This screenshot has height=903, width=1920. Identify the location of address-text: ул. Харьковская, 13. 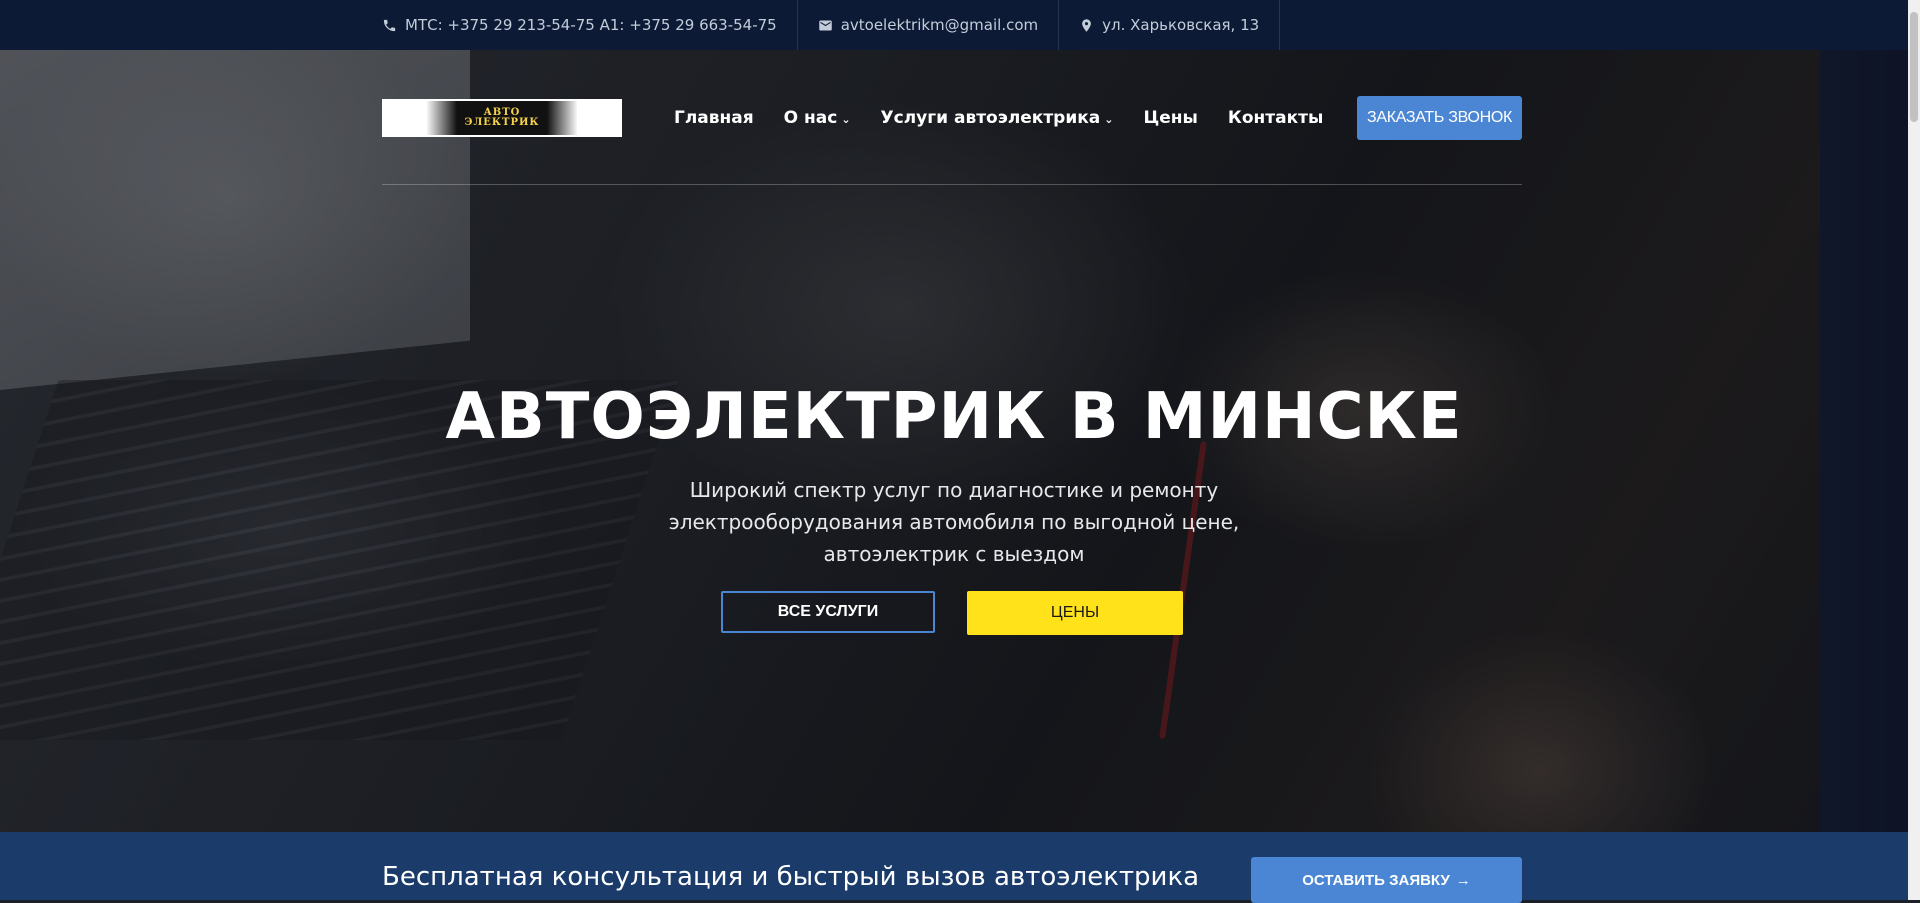
(1181, 25).